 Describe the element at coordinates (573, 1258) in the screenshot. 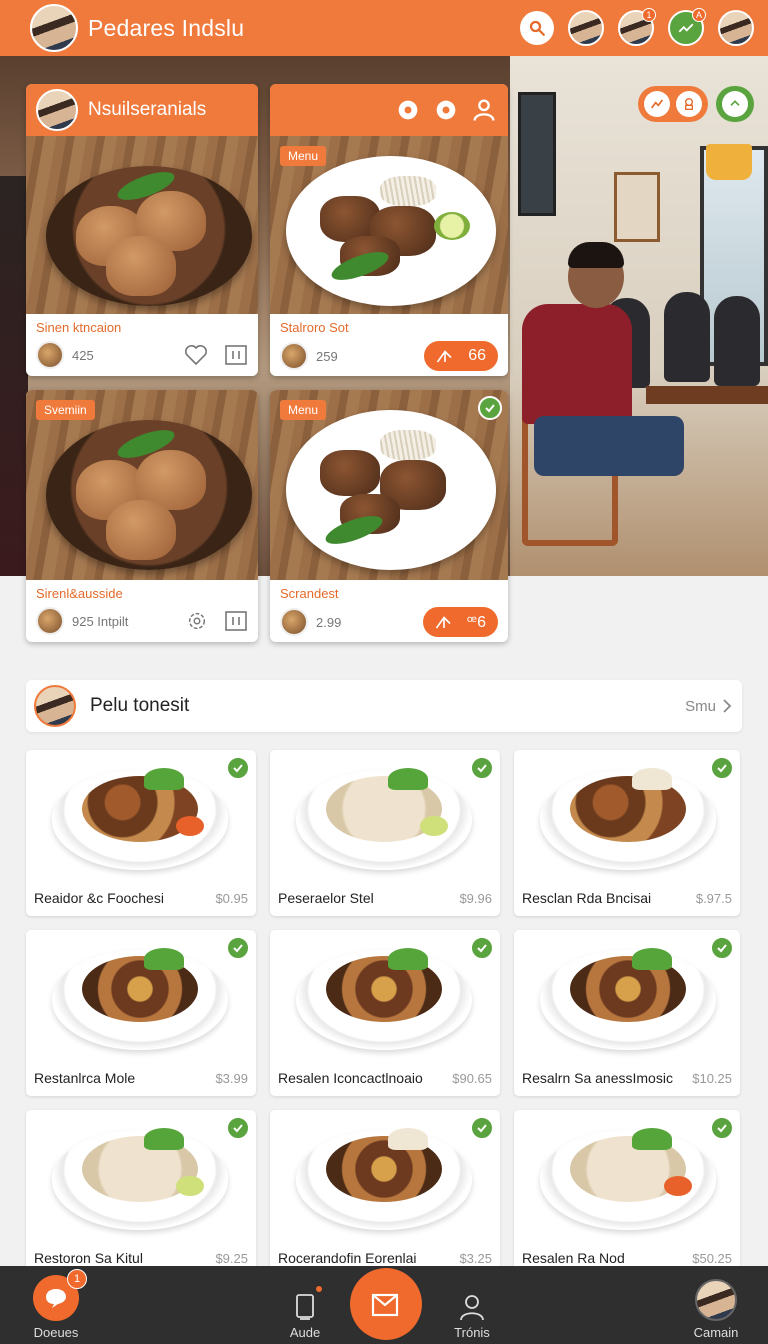

I see `dish-name: Resalen Ra Nod` at that location.